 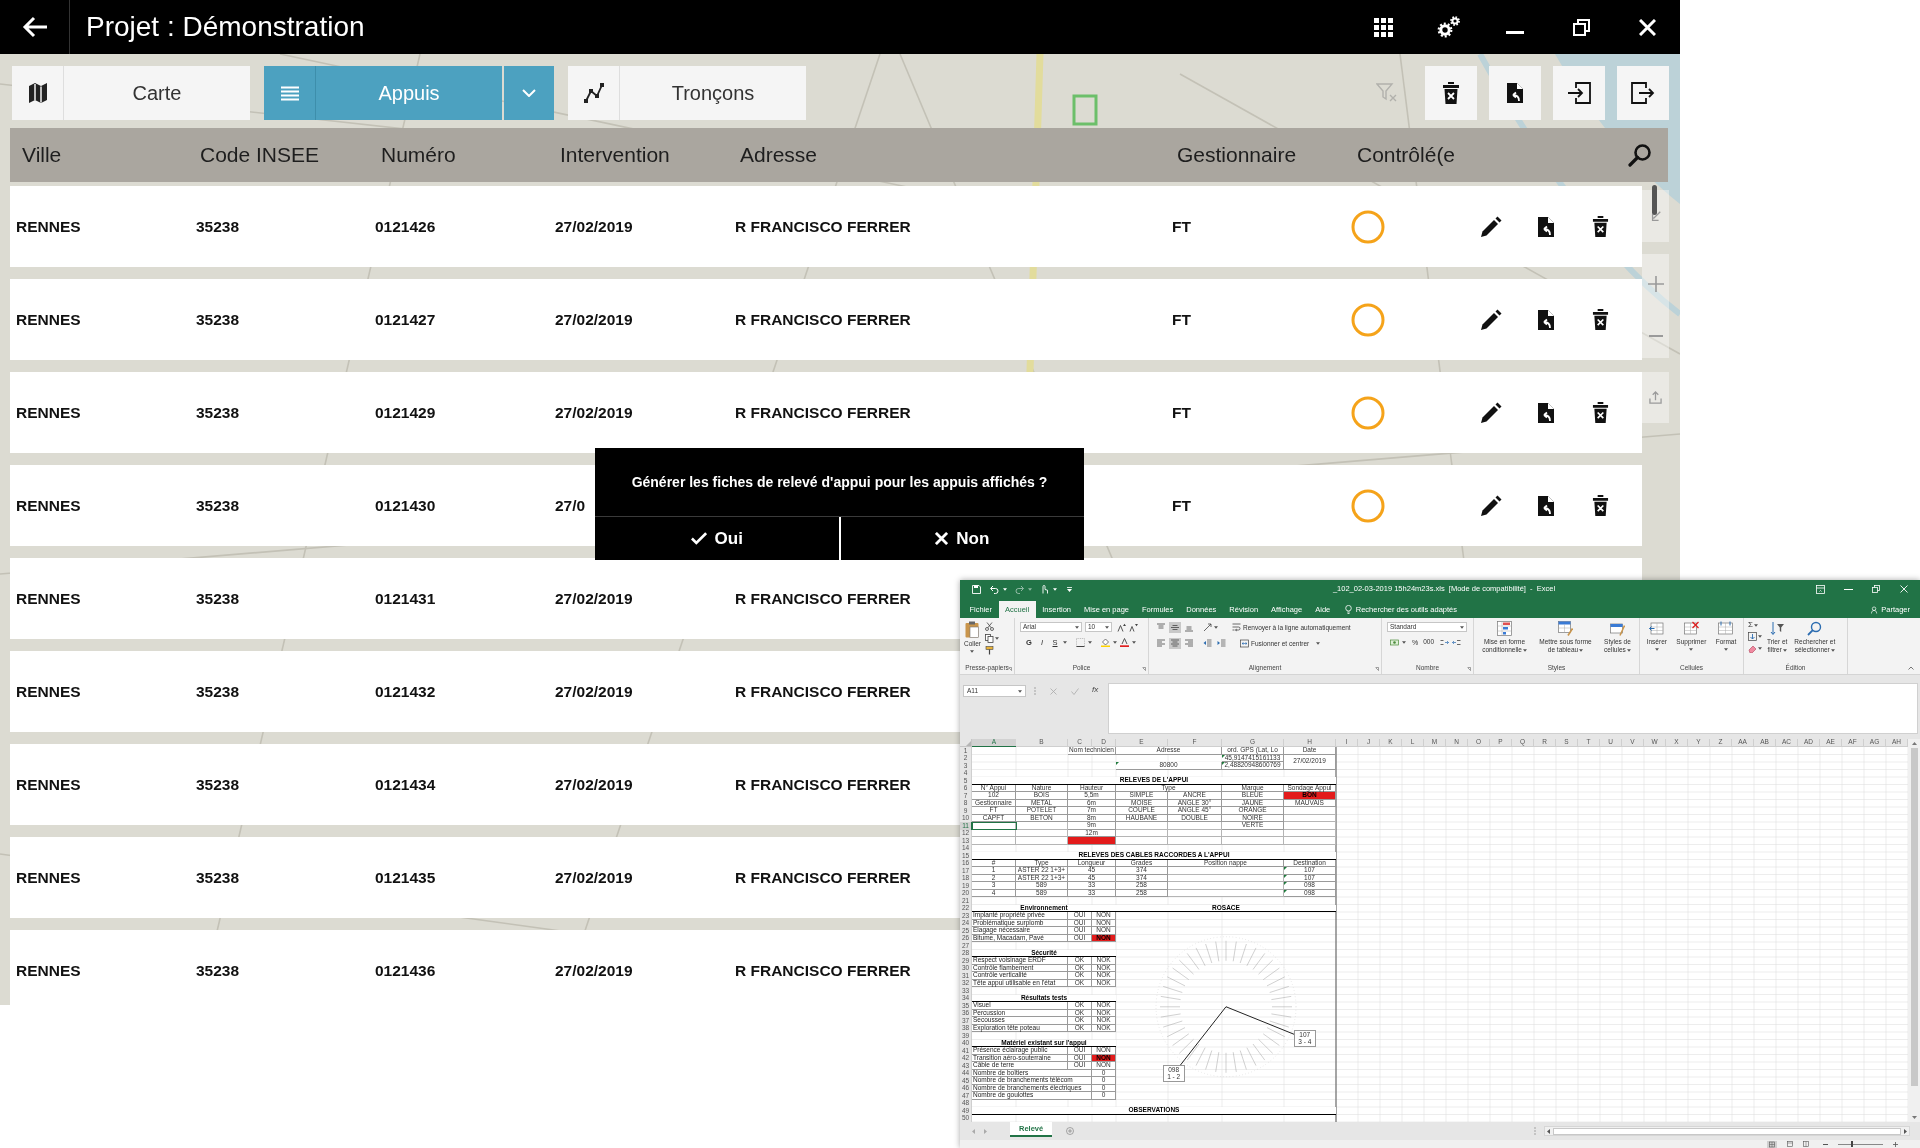 I want to click on copy-icon, so click(x=989, y=638).